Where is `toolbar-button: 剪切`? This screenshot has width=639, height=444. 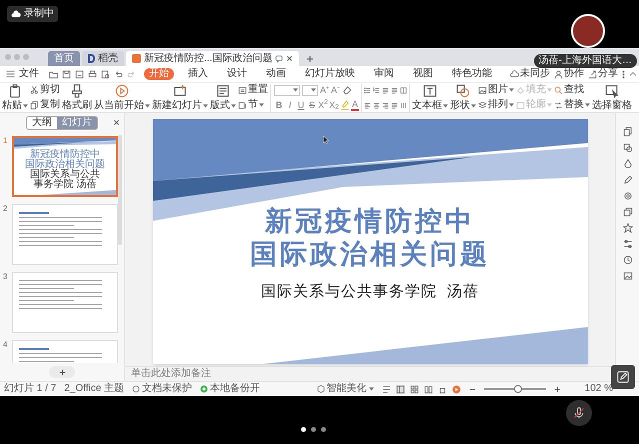 toolbar-button: 剪切 is located at coordinates (45, 90).